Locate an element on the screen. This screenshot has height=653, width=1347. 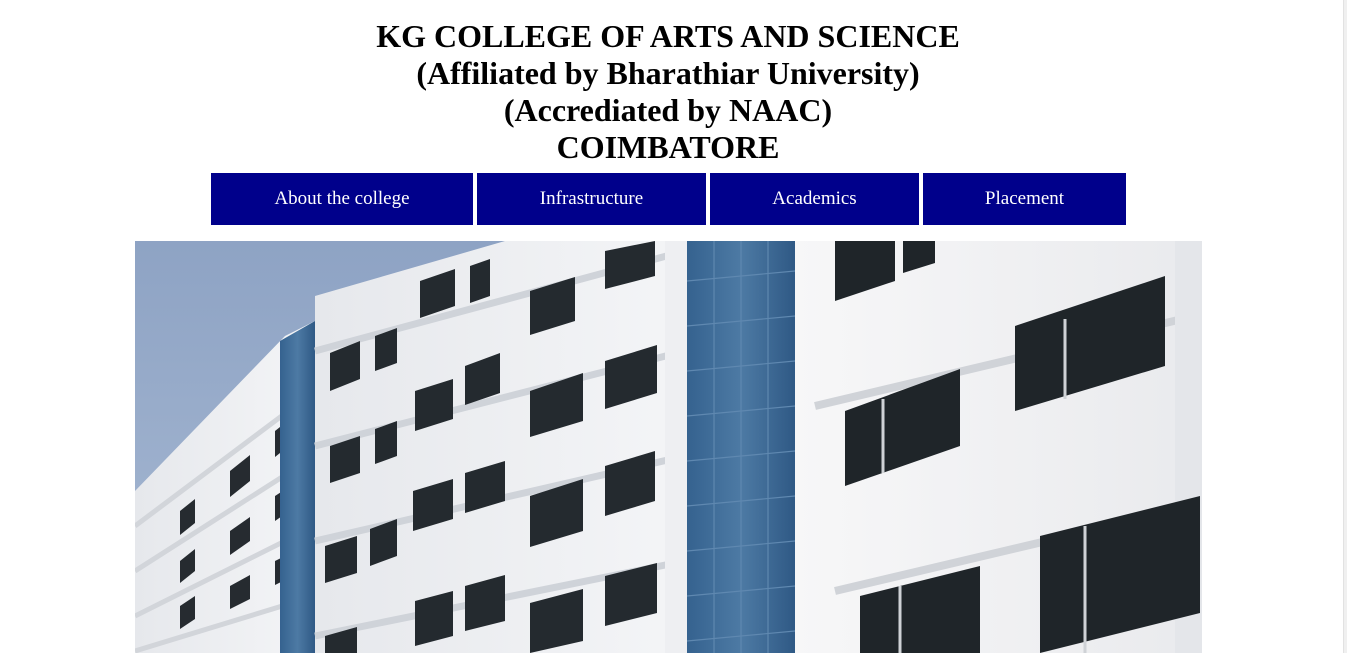
city-line: COIMBATORE is located at coordinates (668, 147).